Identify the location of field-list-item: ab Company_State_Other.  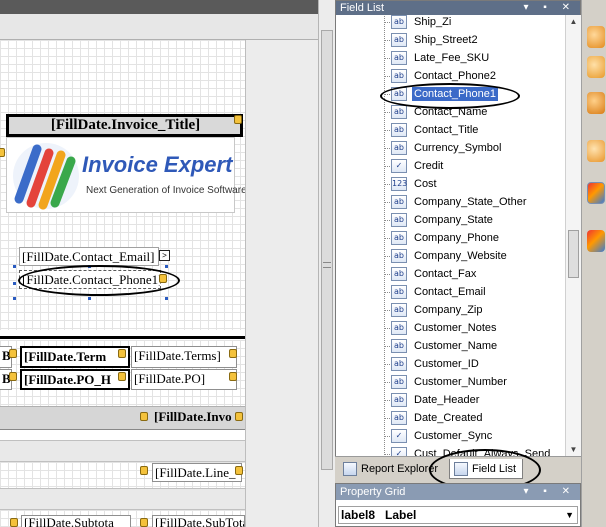
(451, 202).